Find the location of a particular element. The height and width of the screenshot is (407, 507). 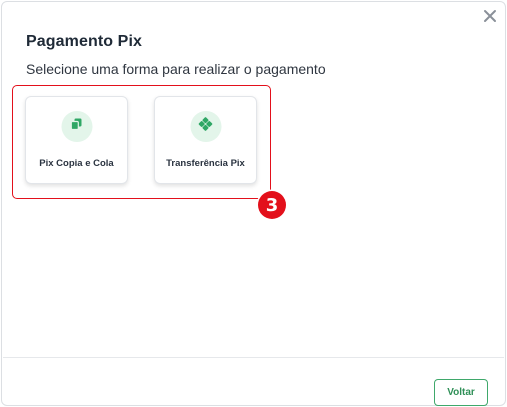

close-icon is located at coordinates (490, 16).